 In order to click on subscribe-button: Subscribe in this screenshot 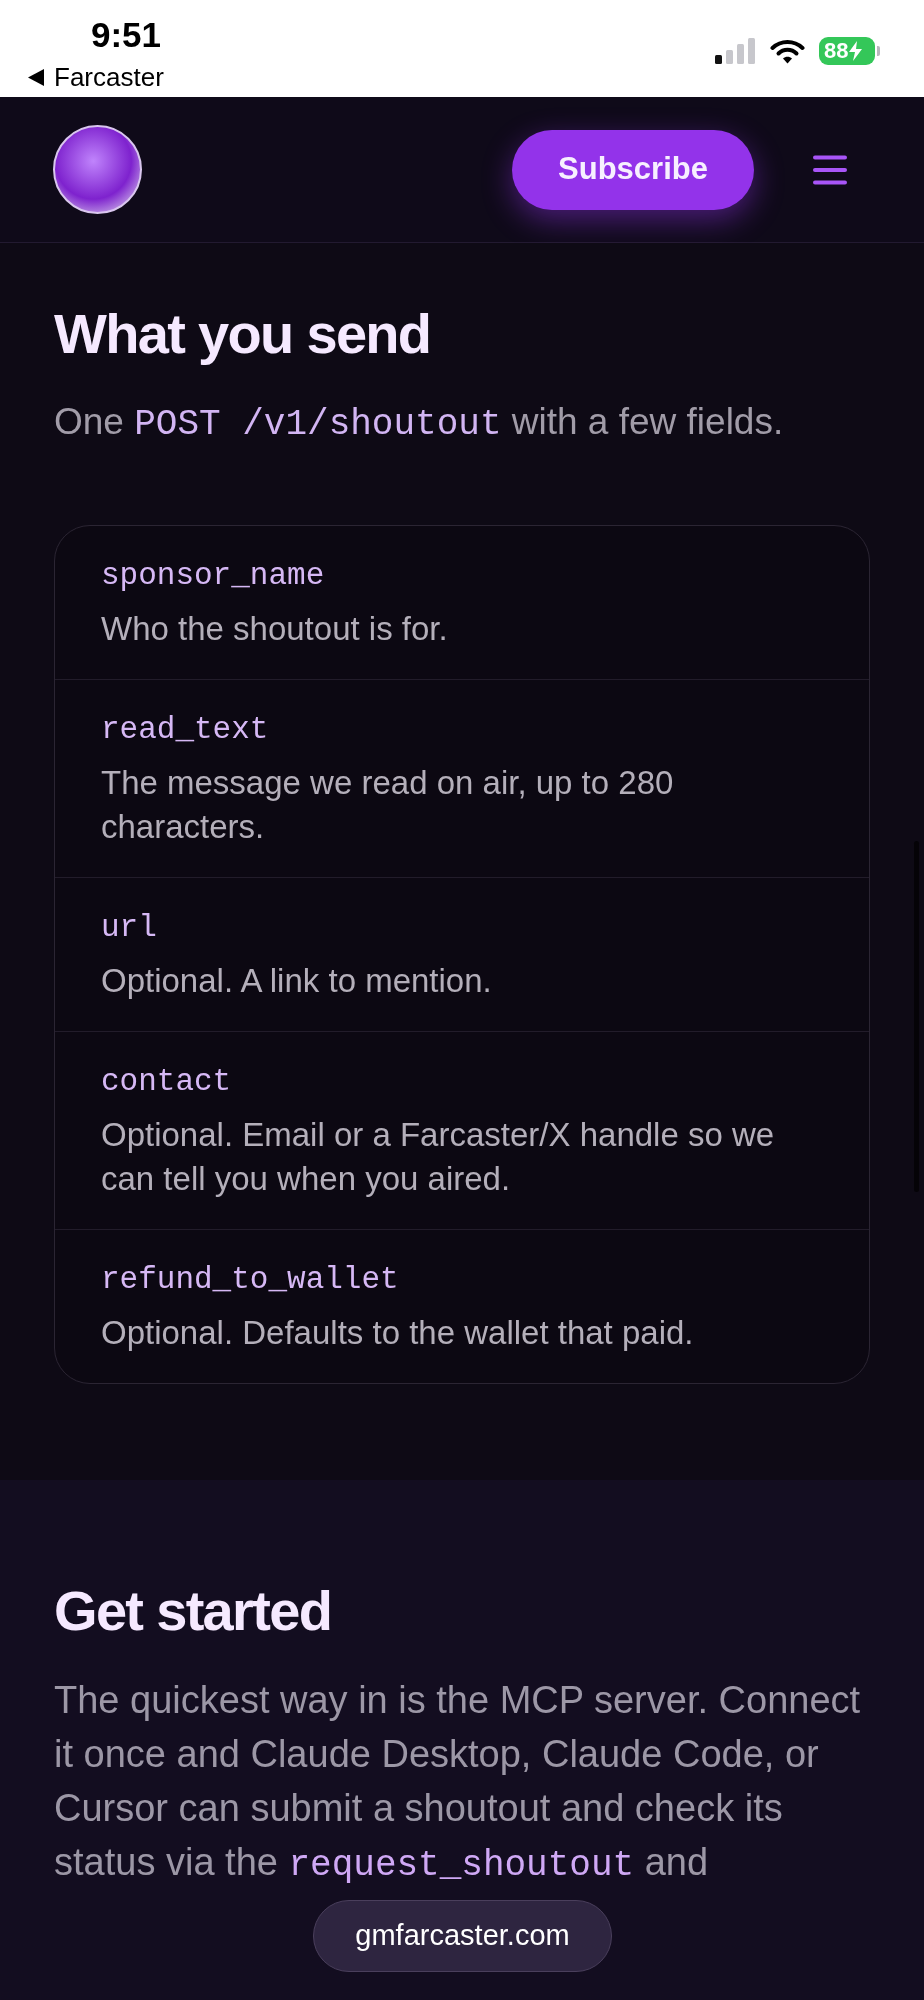, I will do `click(633, 169)`.